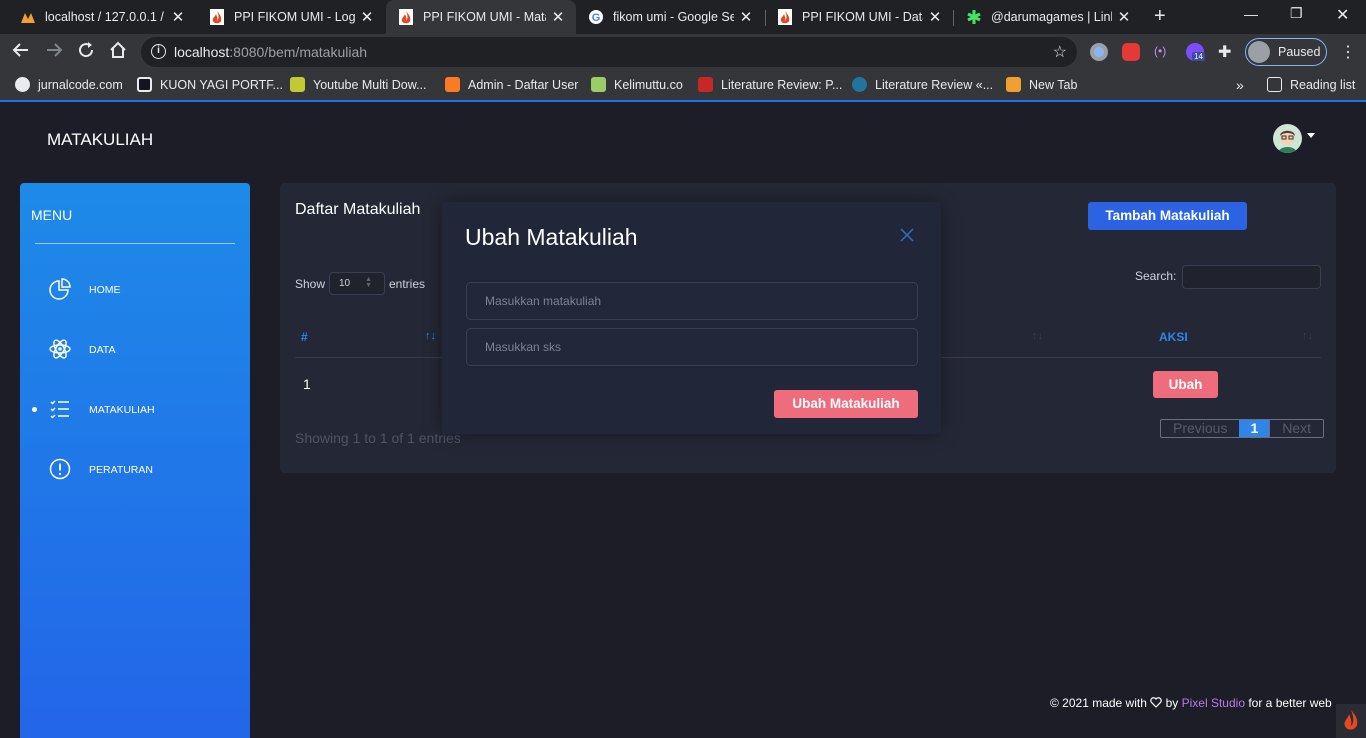 The height and width of the screenshot is (738, 1366). Describe the element at coordinates (1213, 703) in the screenshot. I see `footer-brand-link: Pixel Studio` at that location.